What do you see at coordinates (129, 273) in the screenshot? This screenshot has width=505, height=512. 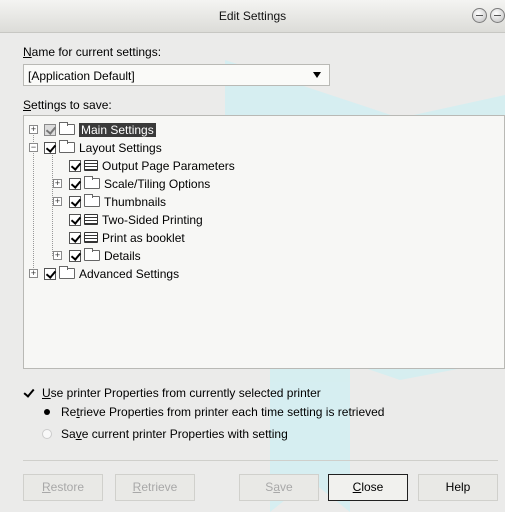 I see `advanced-settings-label: Advanced Settings` at bounding box center [129, 273].